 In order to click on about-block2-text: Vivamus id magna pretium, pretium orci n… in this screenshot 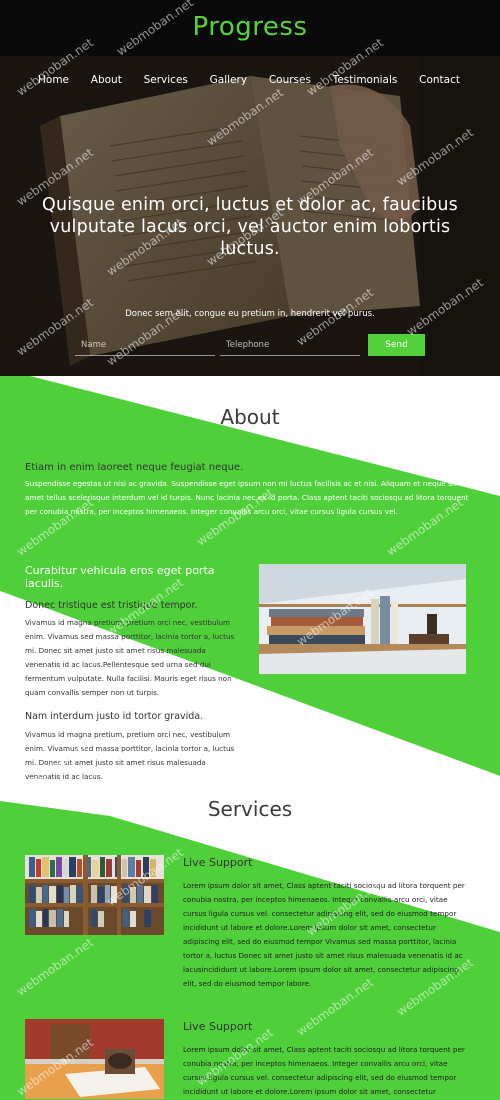, I will do `click(130, 755)`.